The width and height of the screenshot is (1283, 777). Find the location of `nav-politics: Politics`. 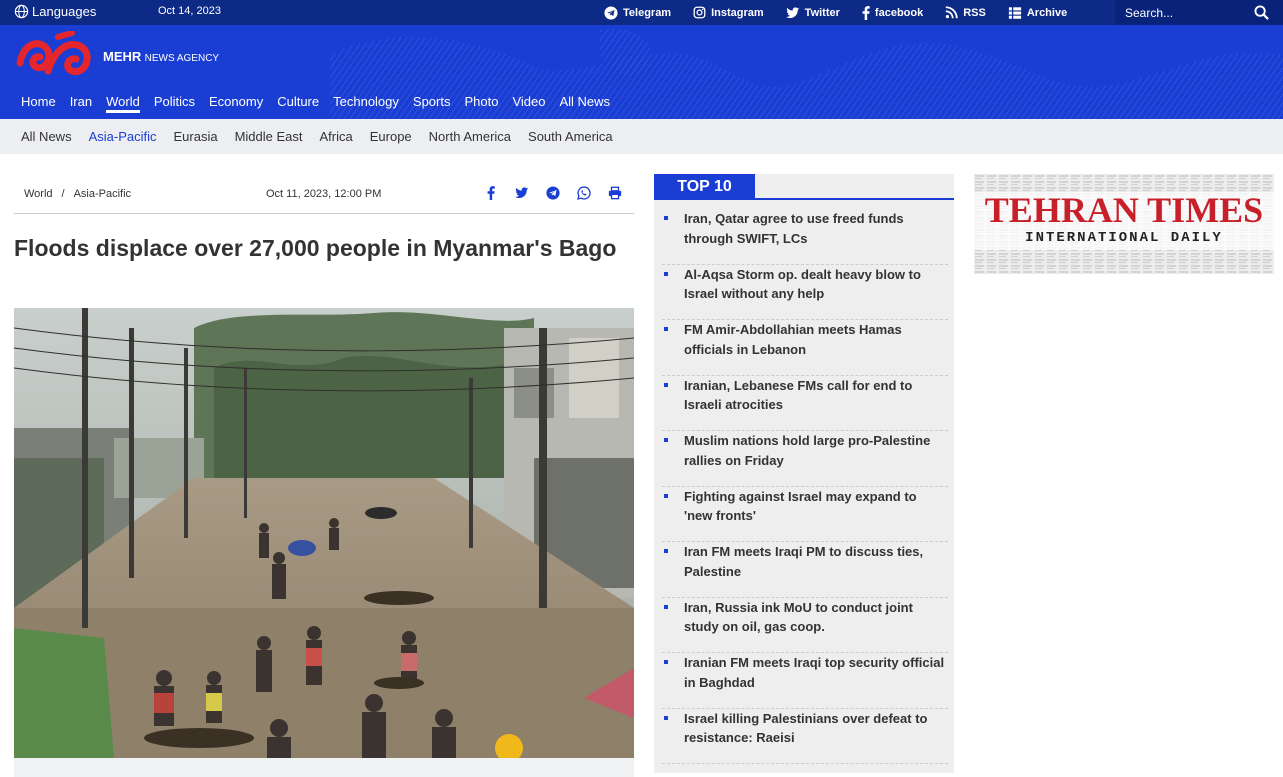

nav-politics: Politics is located at coordinates (174, 103).